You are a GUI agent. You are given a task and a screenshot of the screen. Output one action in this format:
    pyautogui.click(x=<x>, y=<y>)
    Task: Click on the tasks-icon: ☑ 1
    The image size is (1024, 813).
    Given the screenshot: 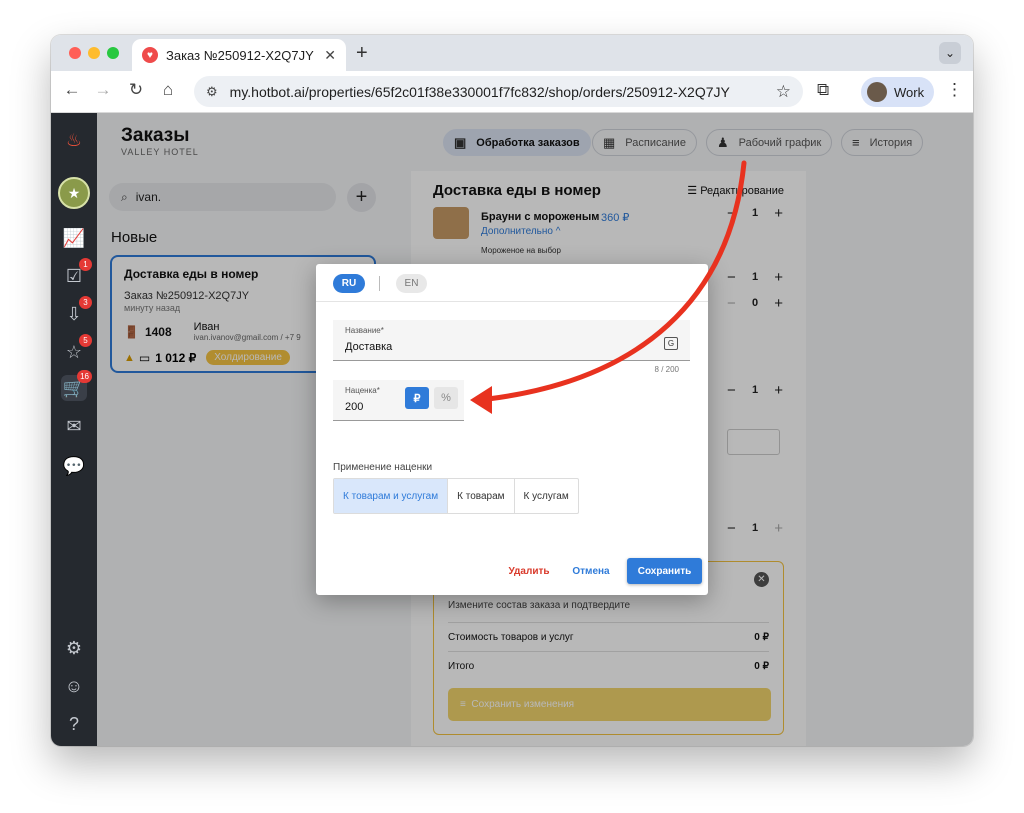 What is the action you would take?
    pyautogui.click(x=76, y=273)
    